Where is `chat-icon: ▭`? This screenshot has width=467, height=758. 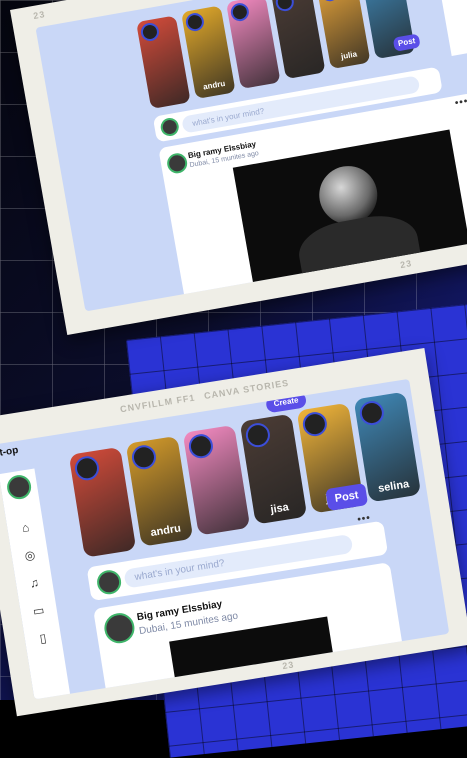
chat-icon: ▭ is located at coordinates (39, 611).